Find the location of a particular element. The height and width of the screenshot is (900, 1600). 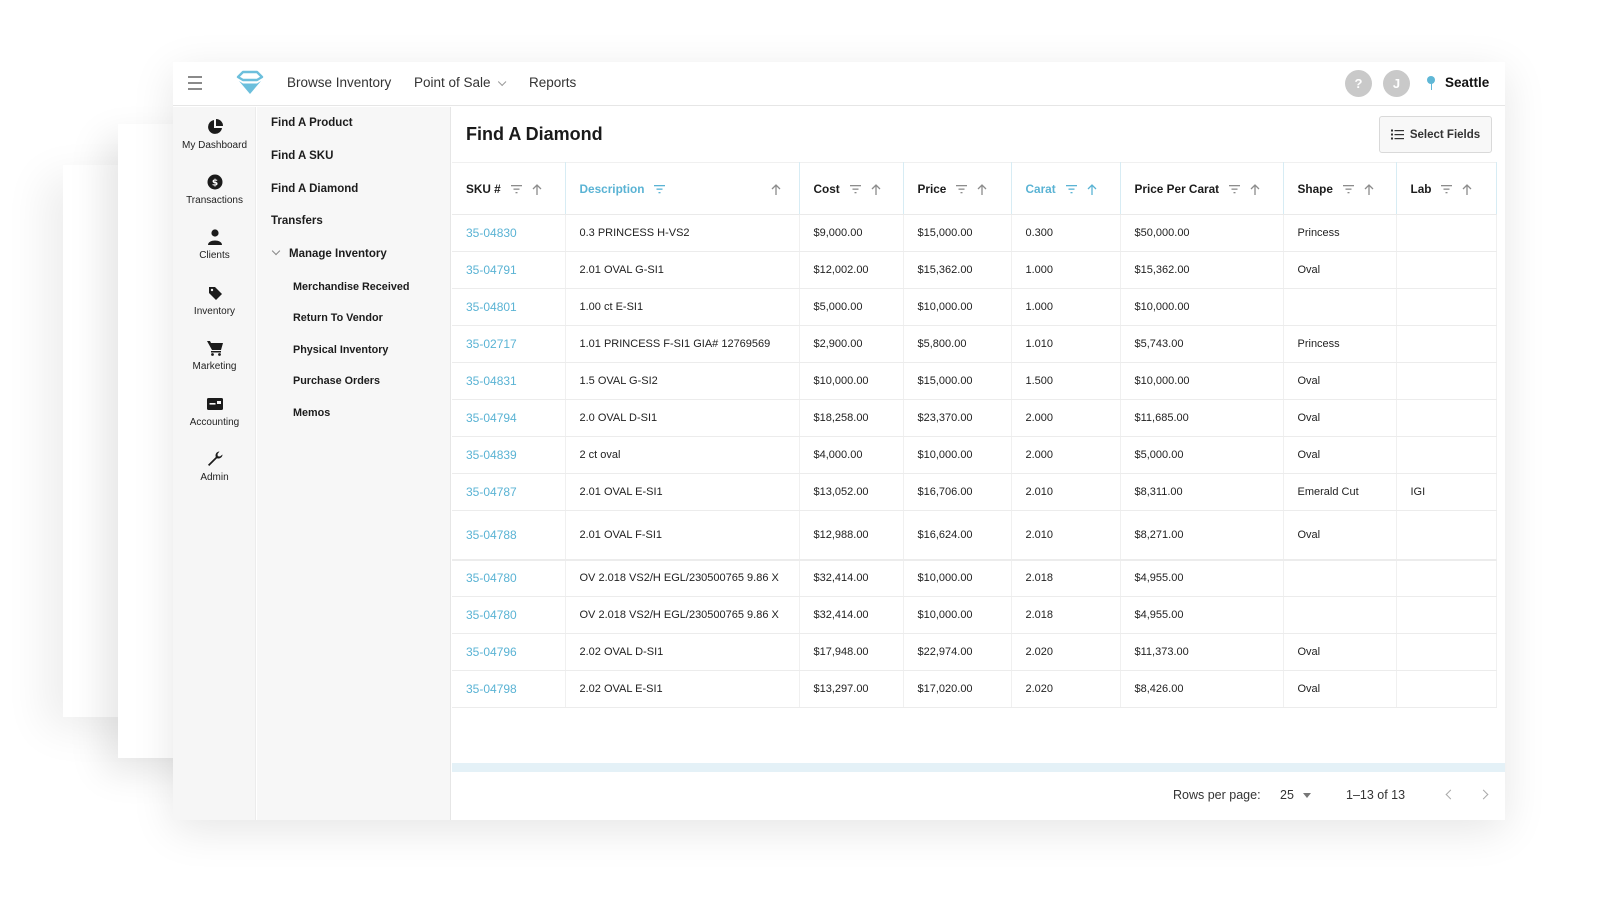

cost-cell: $17,948.00 is located at coordinates (851, 652).